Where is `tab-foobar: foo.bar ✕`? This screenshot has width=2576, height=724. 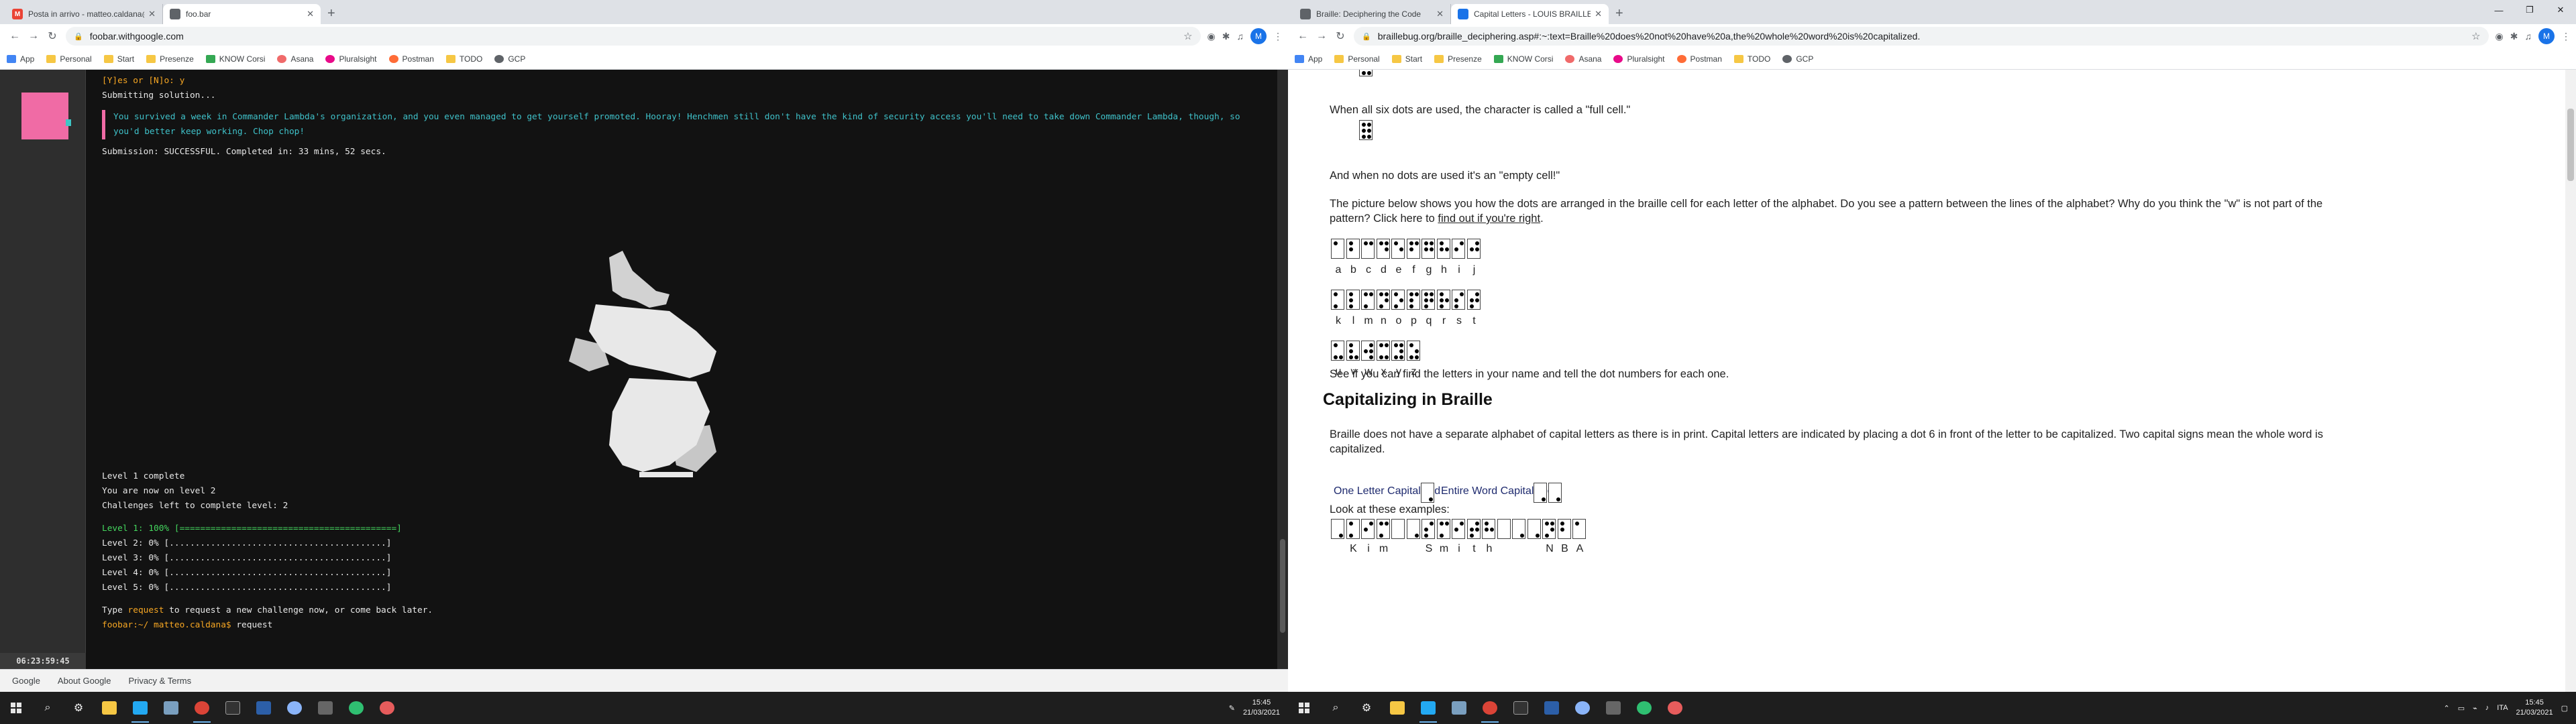 tab-foobar: foo.bar ✕ is located at coordinates (242, 14).